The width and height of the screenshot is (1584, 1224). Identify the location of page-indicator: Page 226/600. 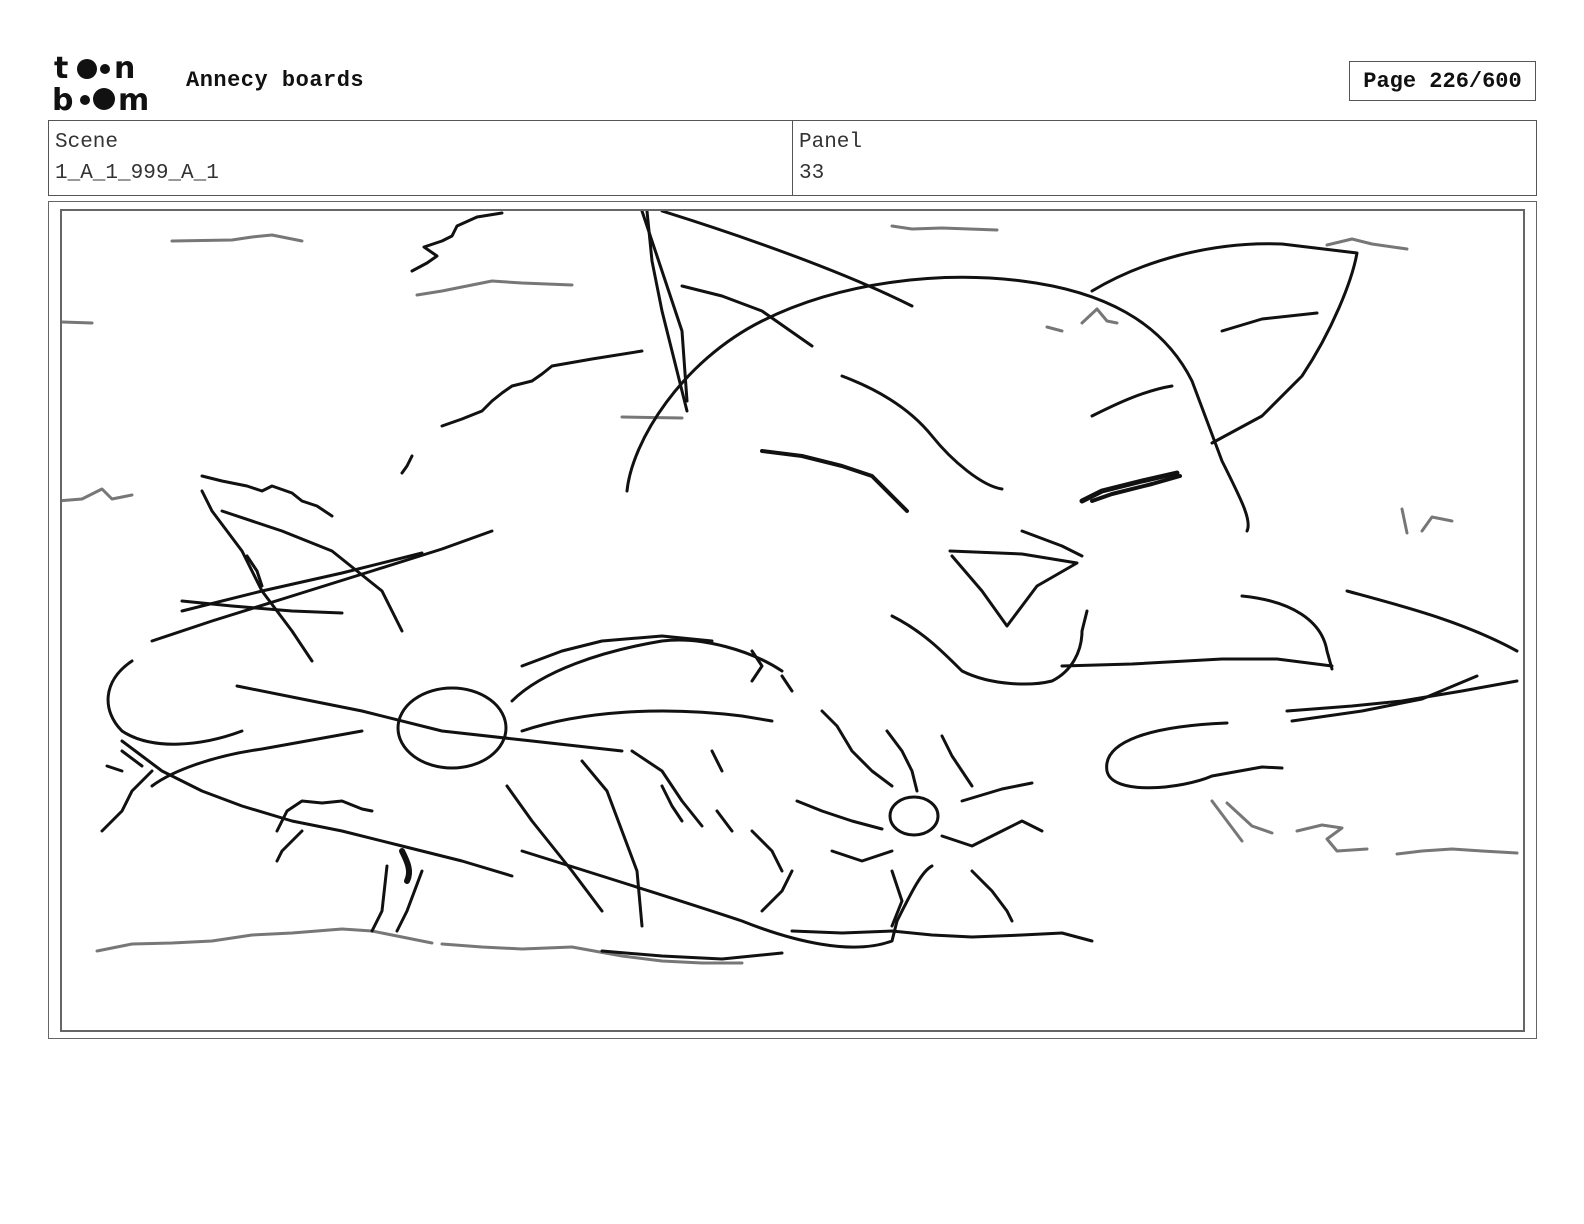
(1442, 81).